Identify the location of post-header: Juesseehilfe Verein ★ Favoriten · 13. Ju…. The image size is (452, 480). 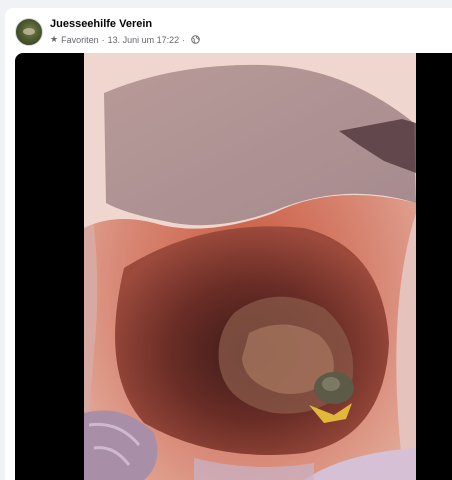
(228, 31).